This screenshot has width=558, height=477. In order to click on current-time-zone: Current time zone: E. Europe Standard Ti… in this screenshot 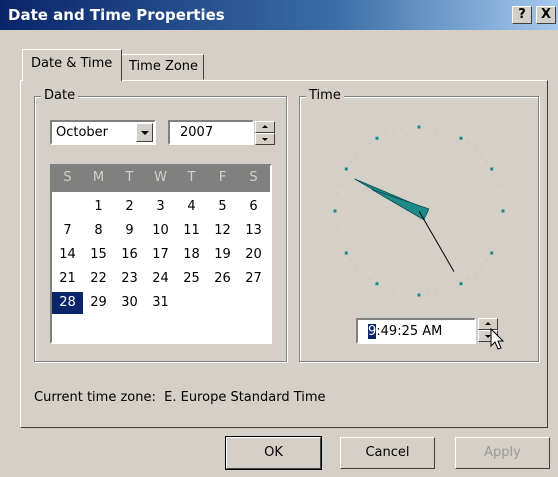, I will do `click(180, 397)`.